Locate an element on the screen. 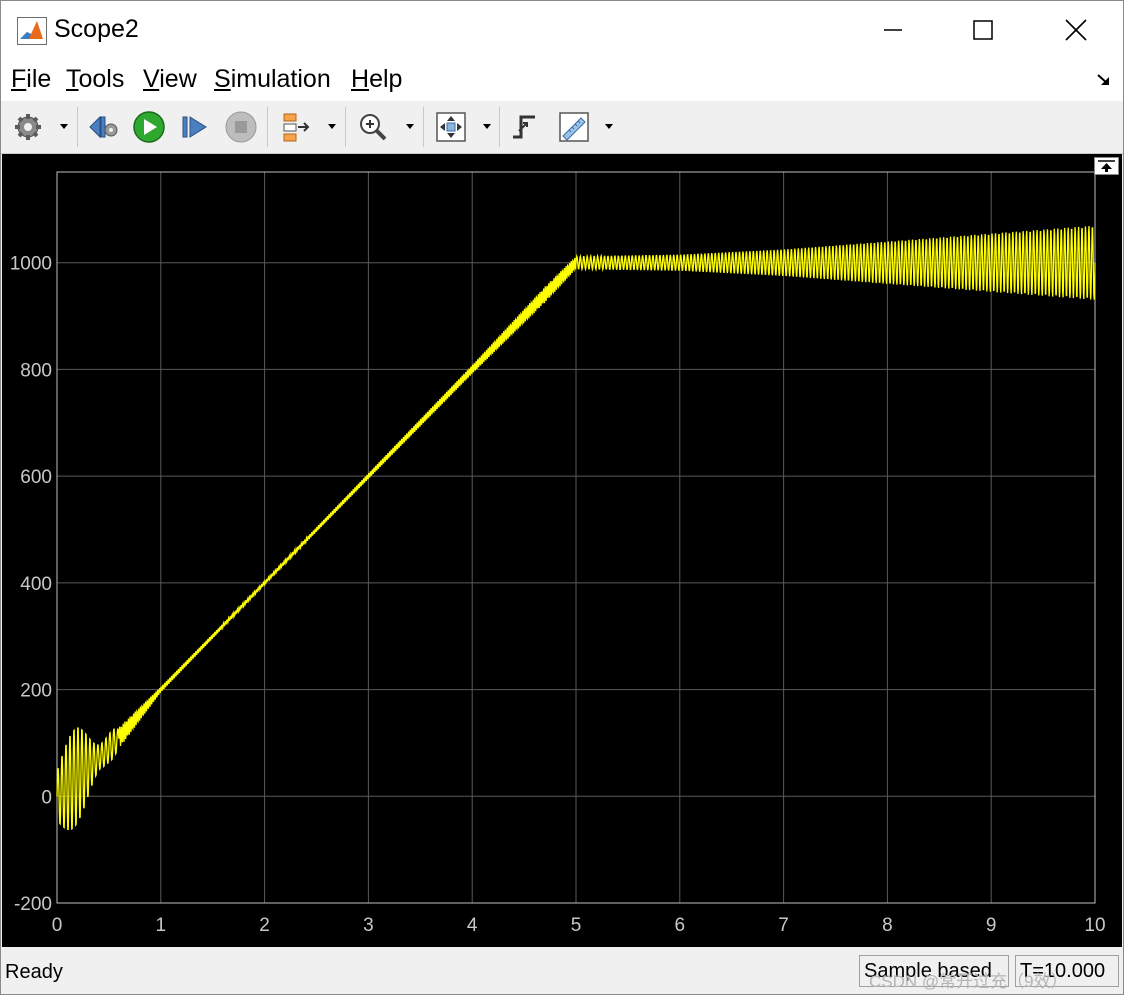 The height and width of the screenshot is (995, 1124). menu-help-accel: H is located at coordinates (360, 79).